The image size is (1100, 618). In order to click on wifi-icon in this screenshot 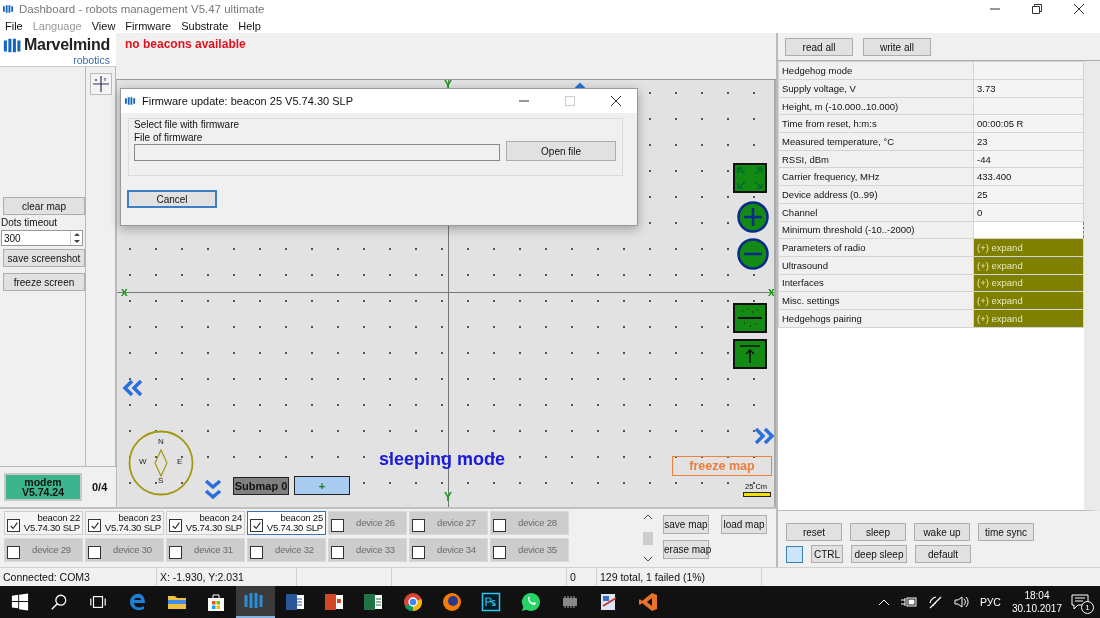, I will do `click(935, 602)`.